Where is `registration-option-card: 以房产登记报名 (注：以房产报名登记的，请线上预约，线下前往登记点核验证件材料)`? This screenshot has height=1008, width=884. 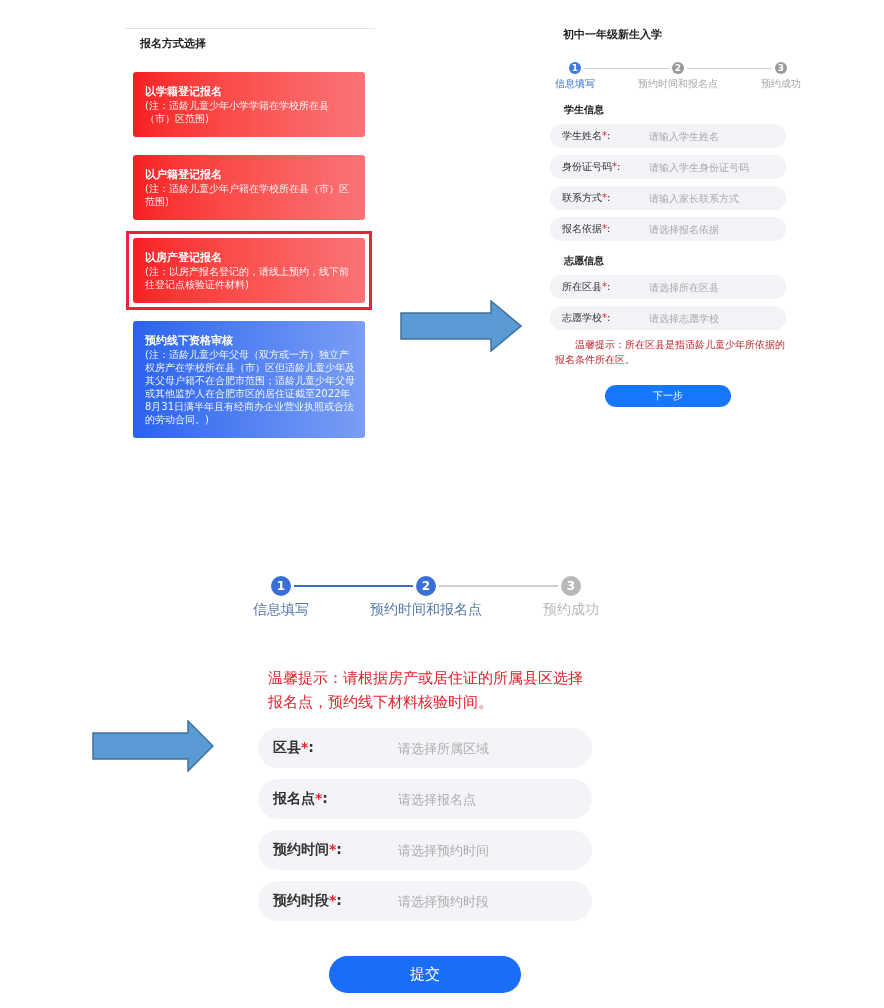 registration-option-card: 以房产登记报名 (注：以房产报名登记的，请线上预约，线下前往登记点核验证件材料) is located at coordinates (249, 270).